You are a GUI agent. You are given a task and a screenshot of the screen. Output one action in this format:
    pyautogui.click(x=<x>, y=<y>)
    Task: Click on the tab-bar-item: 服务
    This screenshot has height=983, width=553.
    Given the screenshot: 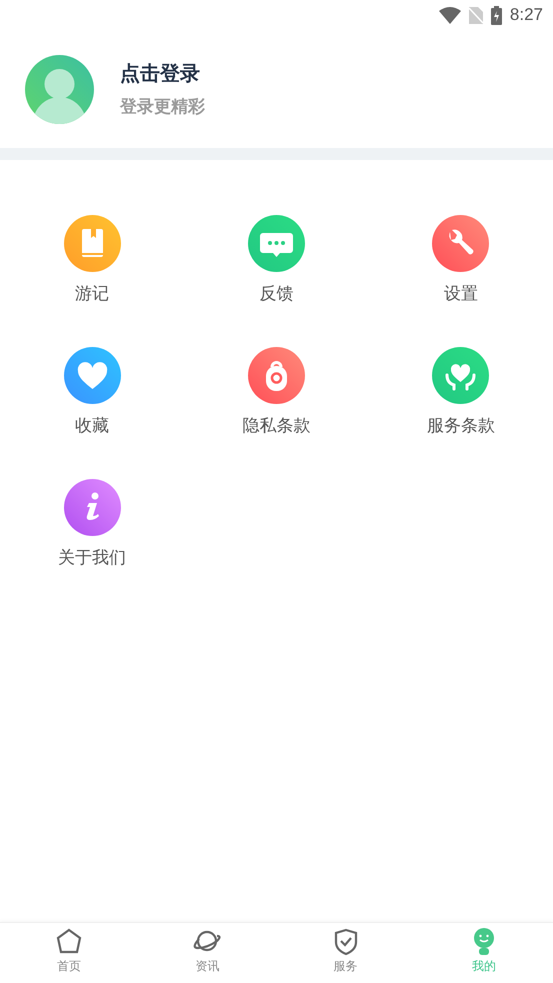 What is the action you would take?
    pyautogui.click(x=345, y=953)
    